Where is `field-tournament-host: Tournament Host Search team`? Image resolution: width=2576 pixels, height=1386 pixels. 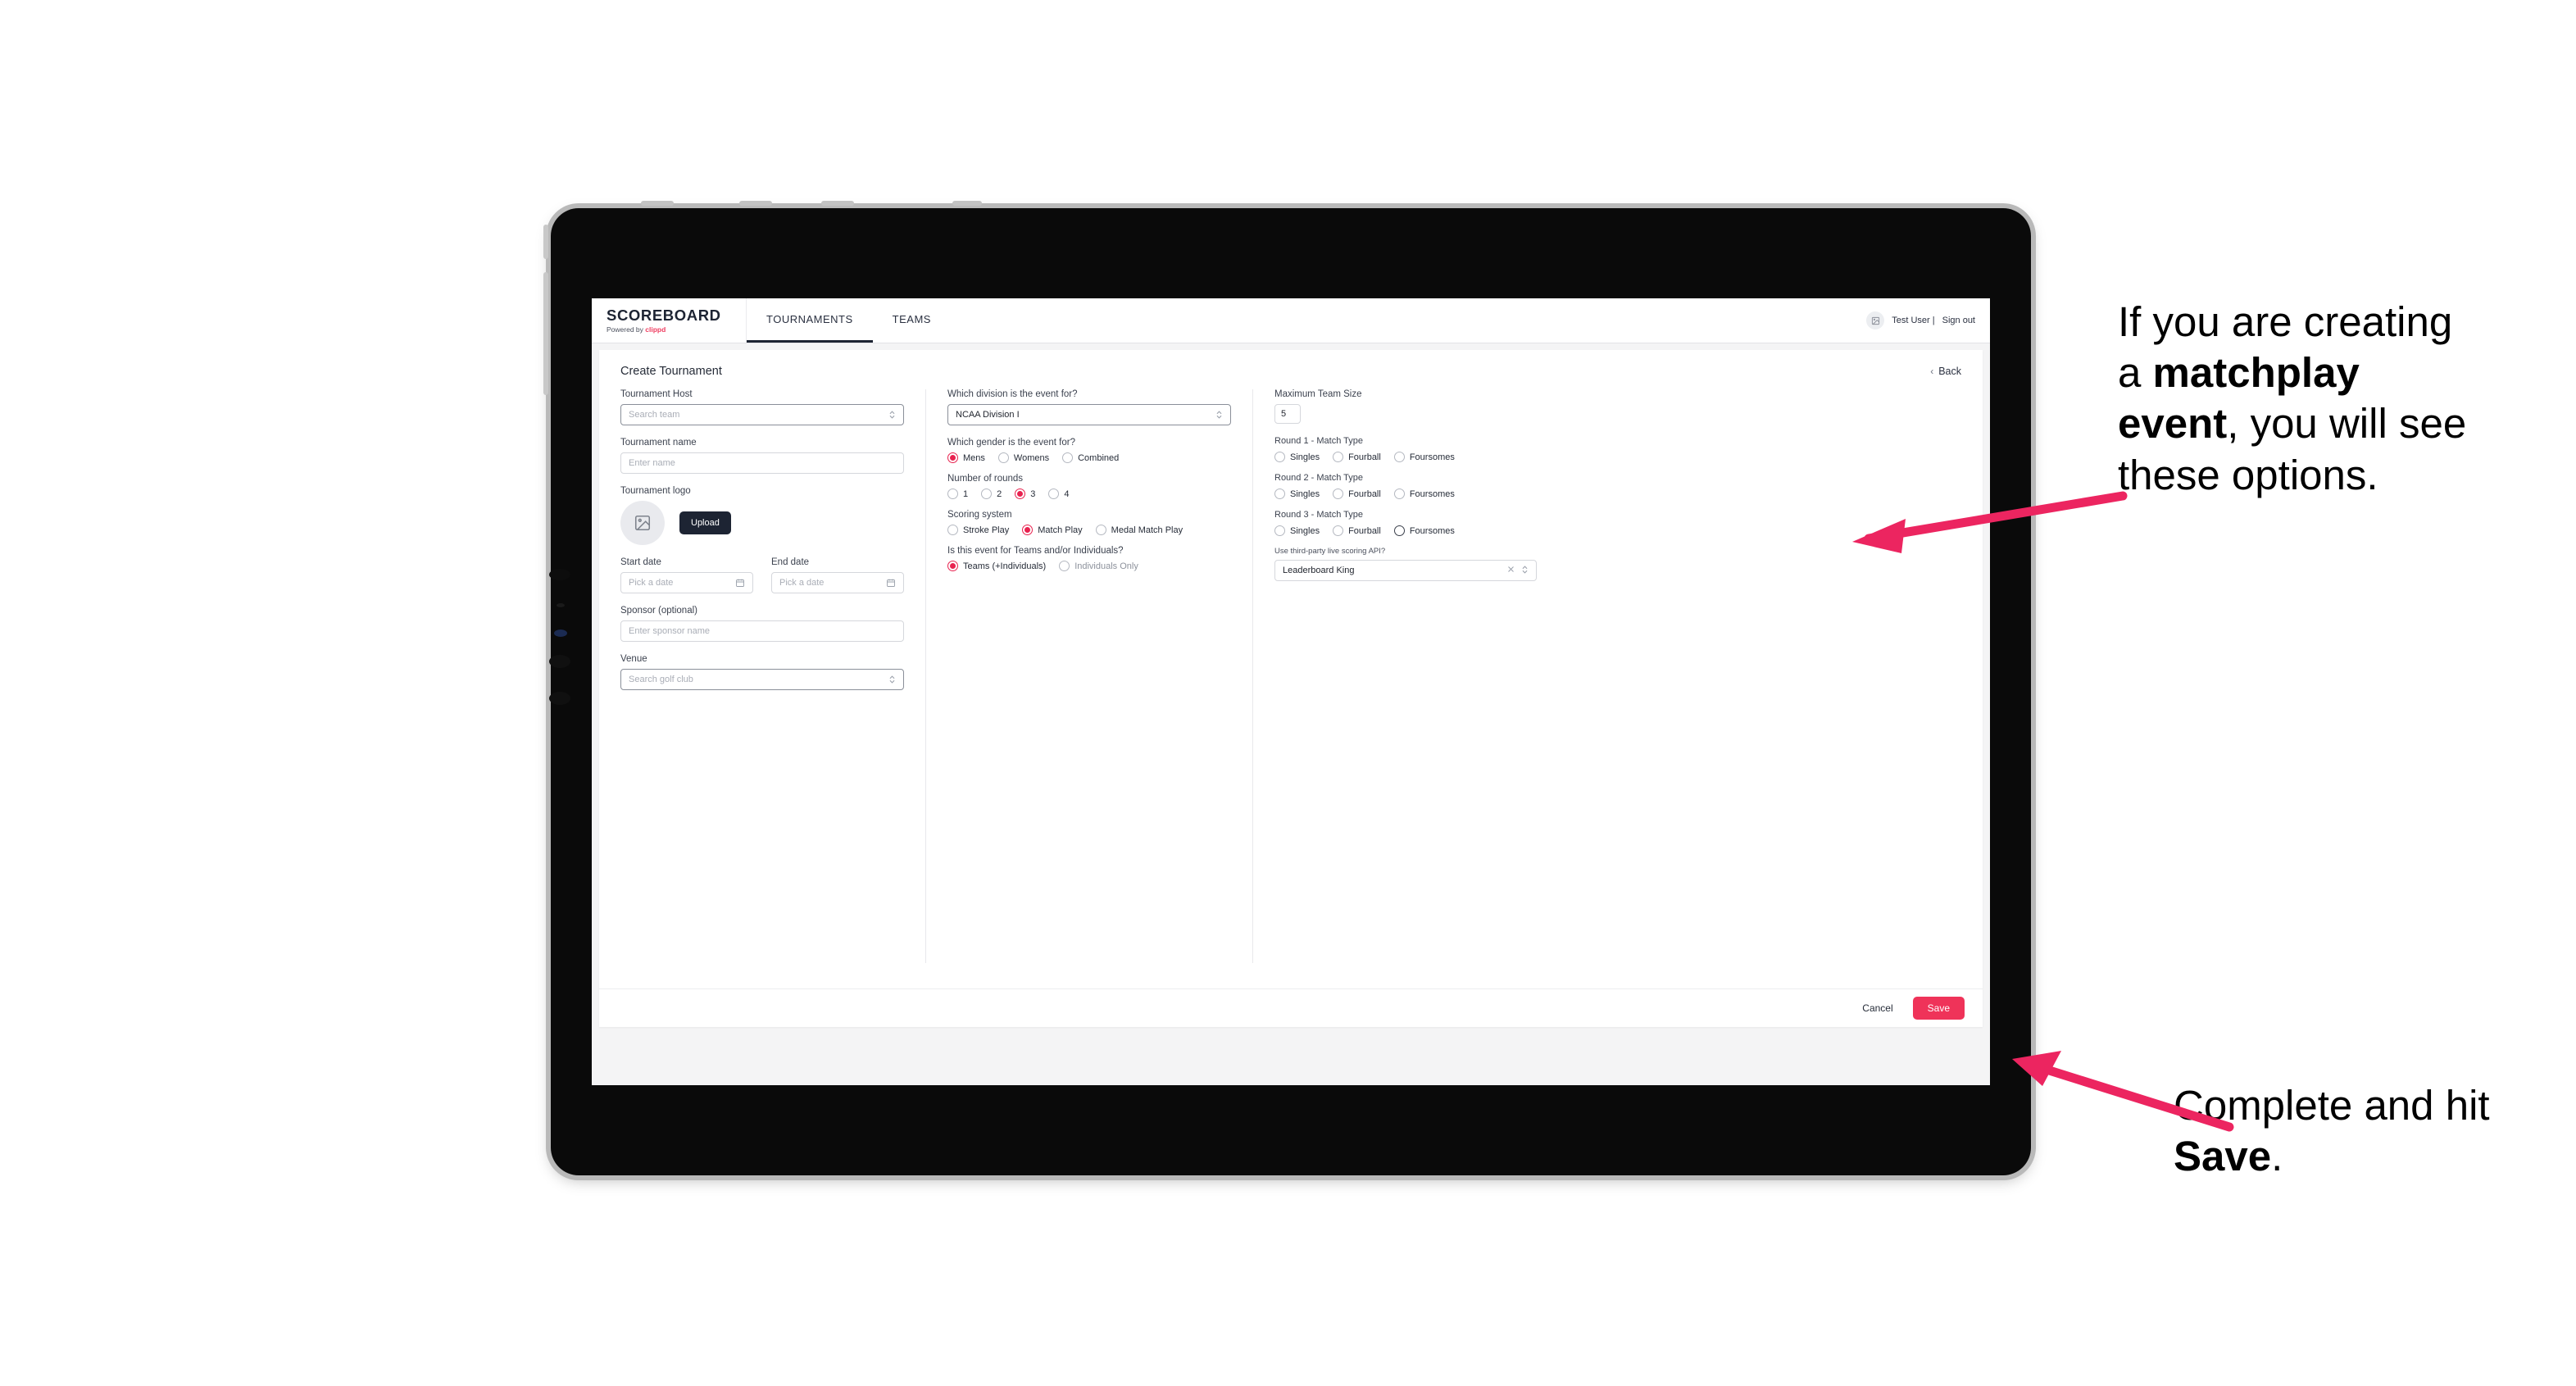
field-tournament-host: Tournament Host Search team is located at coordinates (762, 407).